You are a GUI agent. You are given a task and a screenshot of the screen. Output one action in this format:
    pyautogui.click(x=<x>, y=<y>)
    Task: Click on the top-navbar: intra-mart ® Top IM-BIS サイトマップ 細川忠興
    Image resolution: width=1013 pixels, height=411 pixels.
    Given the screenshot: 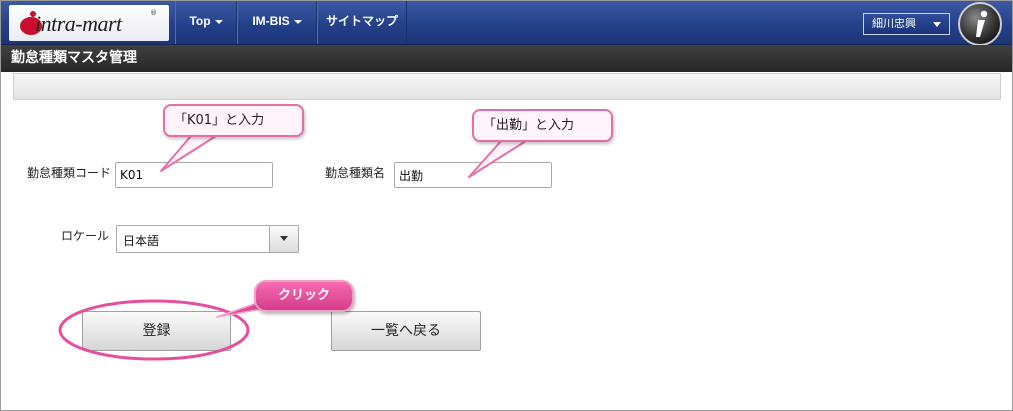 What is the action you would take?
    pyautogui.click(x=506, y=24)
    